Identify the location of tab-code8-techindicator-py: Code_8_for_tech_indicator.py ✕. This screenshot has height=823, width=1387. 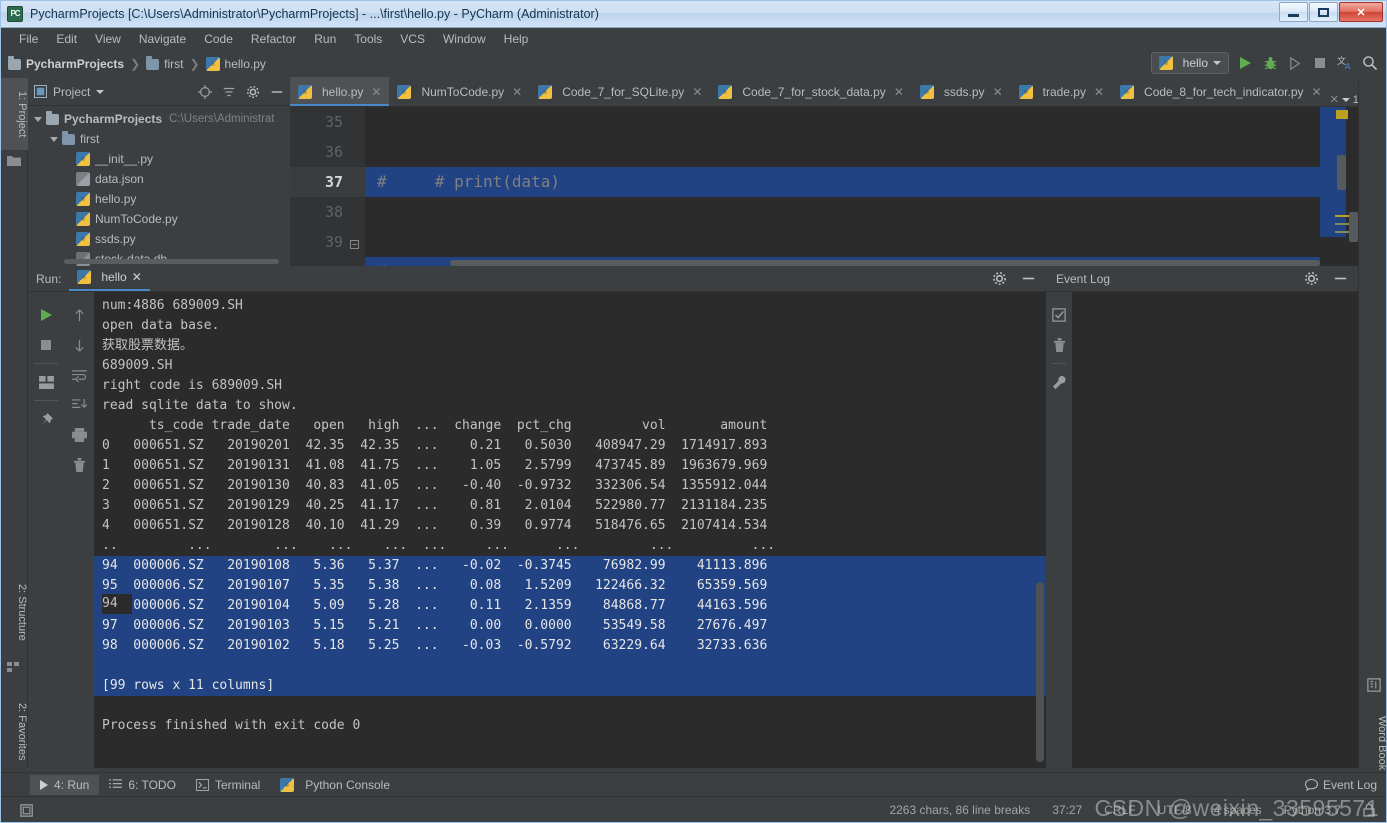
(1221, 91).